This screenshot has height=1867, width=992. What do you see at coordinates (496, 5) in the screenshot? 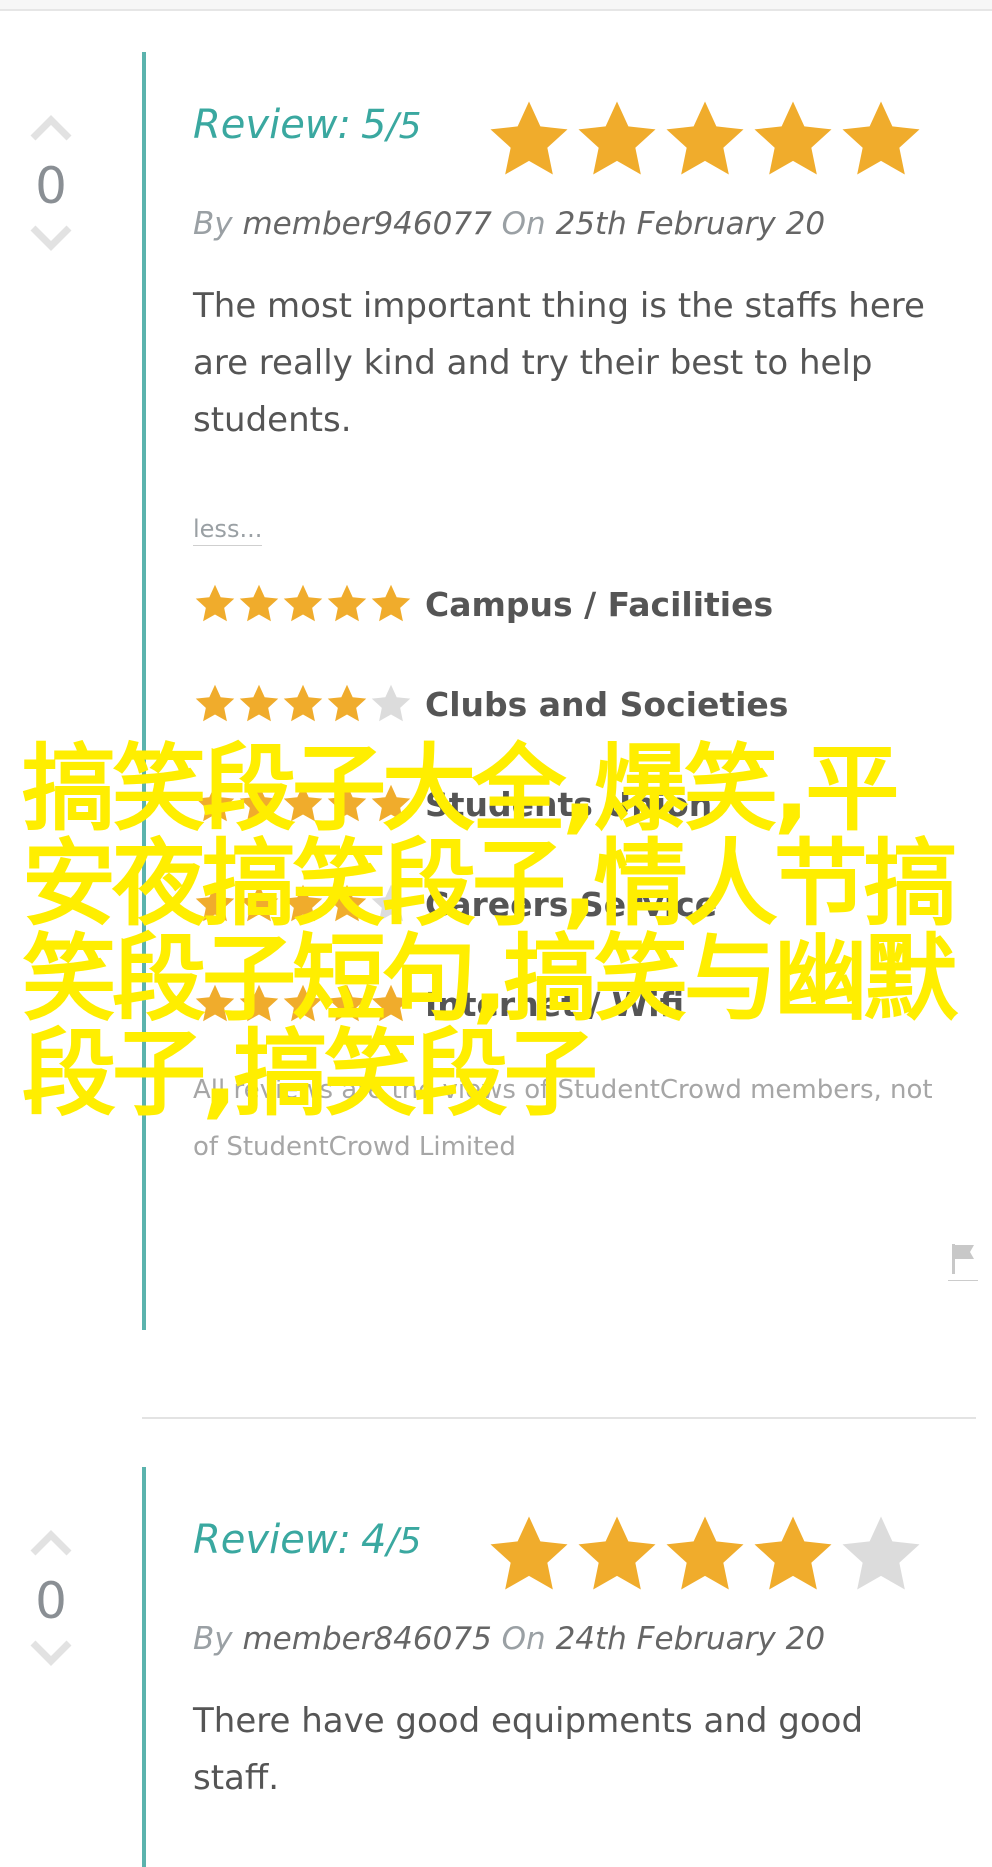
I see `top-divider` at bounding box center [496, 5].